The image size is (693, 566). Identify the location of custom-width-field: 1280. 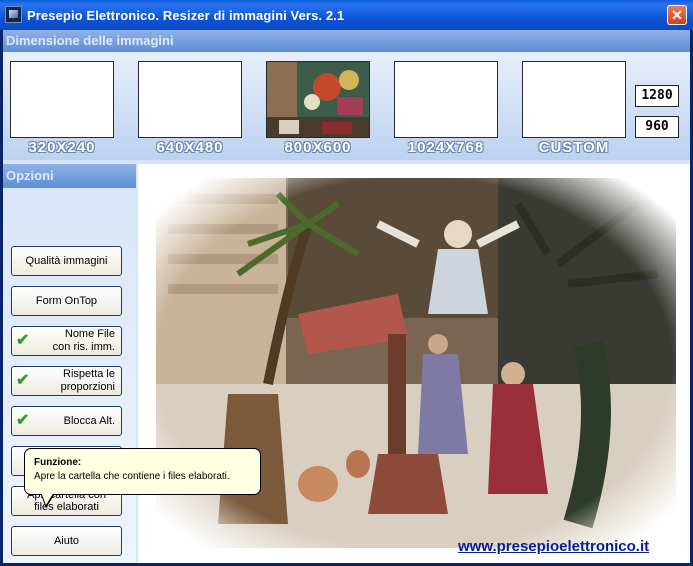
(657, 96).